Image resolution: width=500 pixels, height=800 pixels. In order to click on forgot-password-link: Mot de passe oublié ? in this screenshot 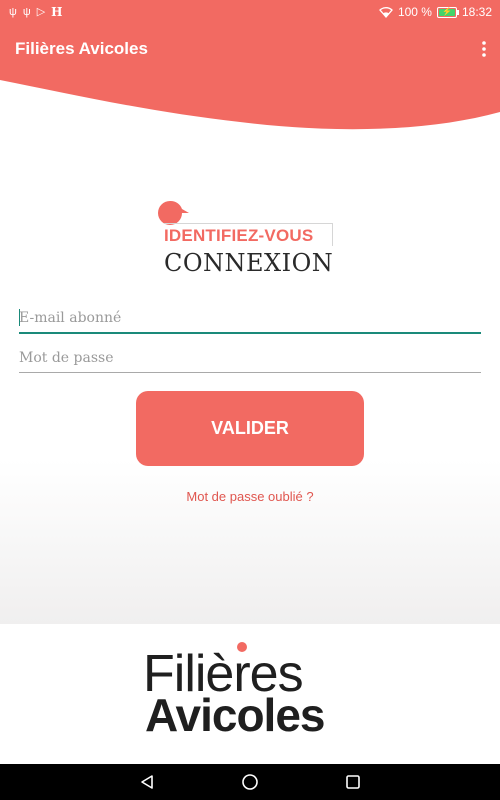, I will do `click(250, 496)`.